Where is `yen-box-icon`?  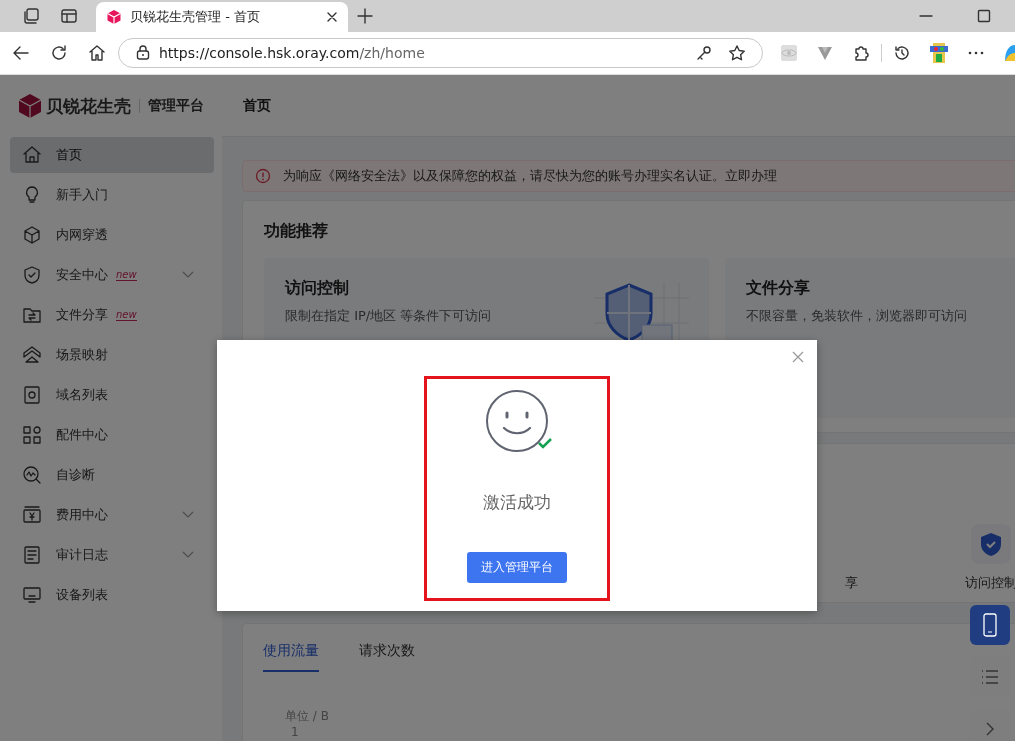 yen-box-icon is located at coordinates (32, 515).